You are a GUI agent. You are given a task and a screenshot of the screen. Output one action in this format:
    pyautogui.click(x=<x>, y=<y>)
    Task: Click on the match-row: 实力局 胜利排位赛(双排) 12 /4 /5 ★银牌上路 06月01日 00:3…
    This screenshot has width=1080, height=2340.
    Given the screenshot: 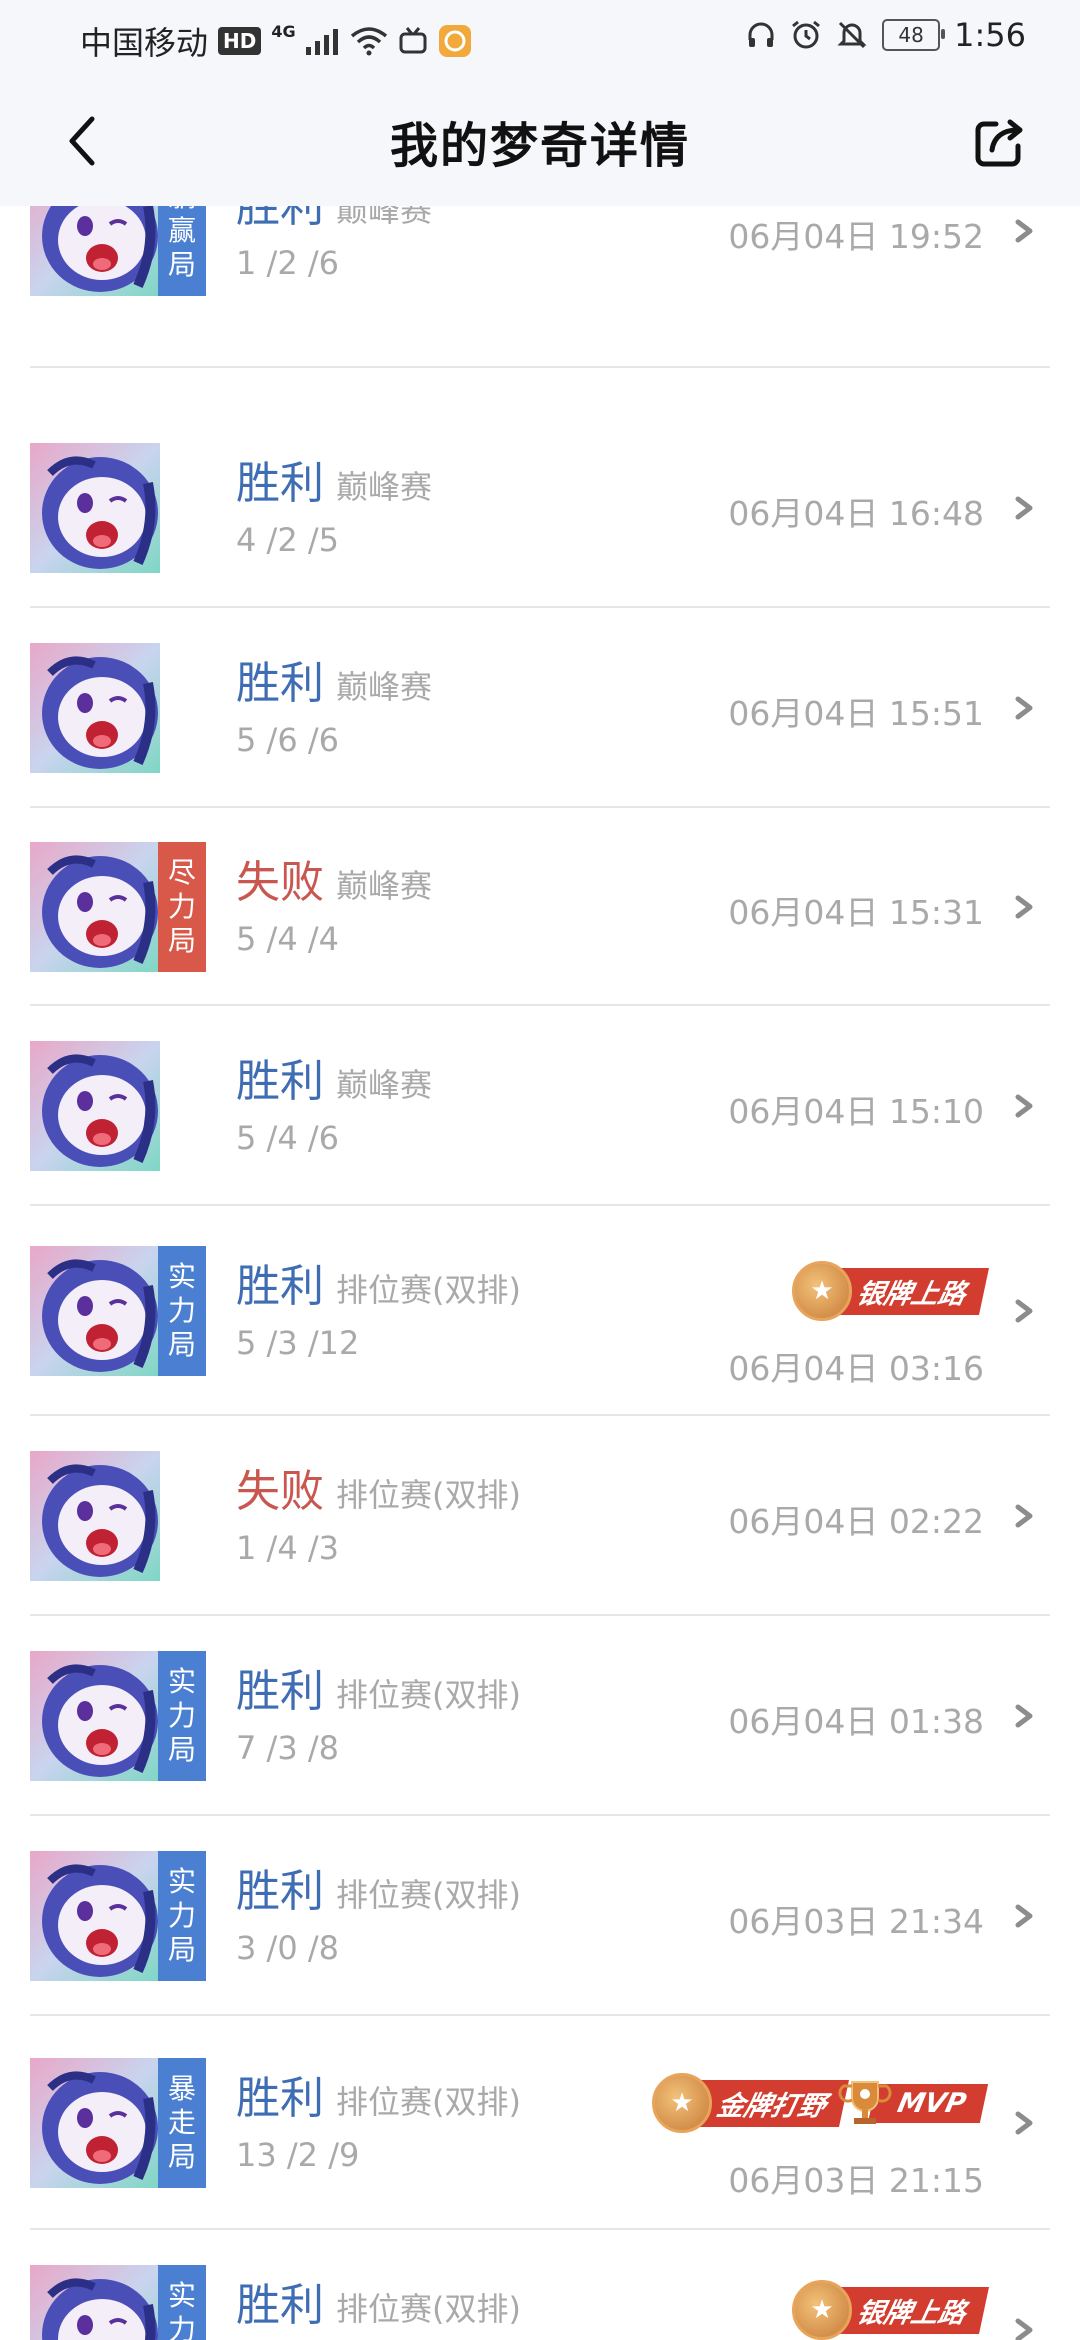 What is the action you would take?
    pyautogui.click(x=540, y=2285)
    